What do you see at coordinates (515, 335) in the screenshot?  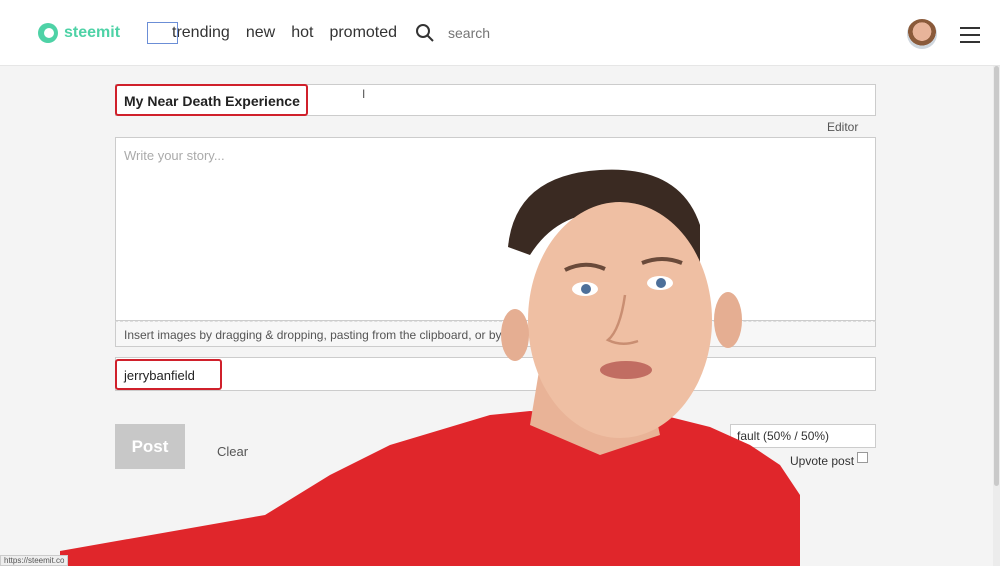 I see `left-ear` at bounding box center [515, 335].